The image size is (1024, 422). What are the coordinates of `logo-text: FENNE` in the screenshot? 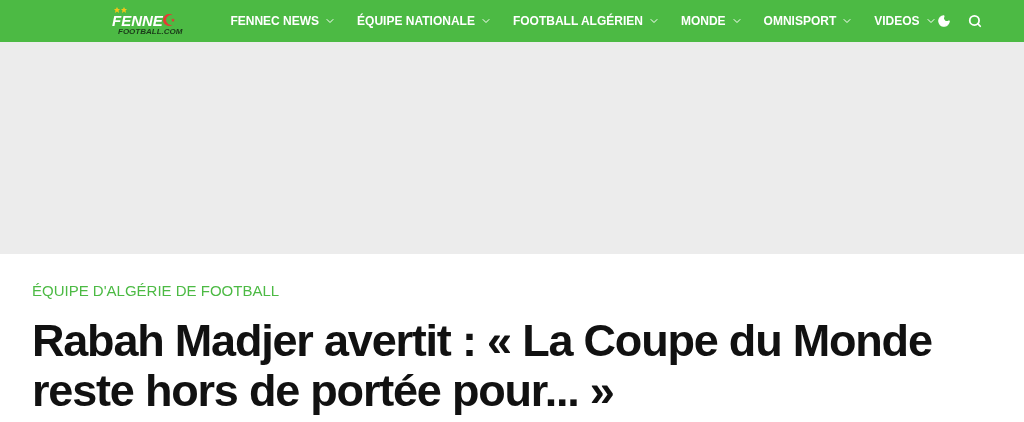 It's located at (137, 20).